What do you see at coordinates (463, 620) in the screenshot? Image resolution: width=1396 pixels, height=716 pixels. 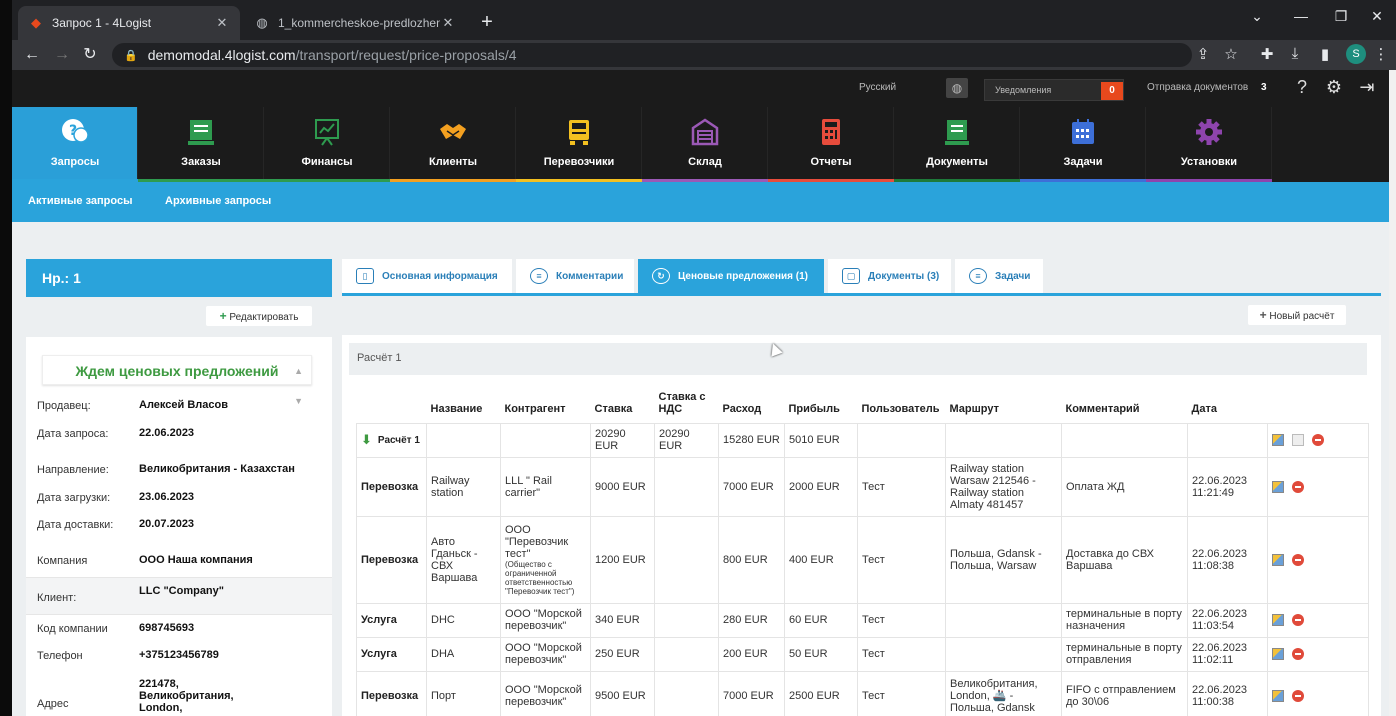 I see `row-name: DHC` at bounding box center [463, 620].